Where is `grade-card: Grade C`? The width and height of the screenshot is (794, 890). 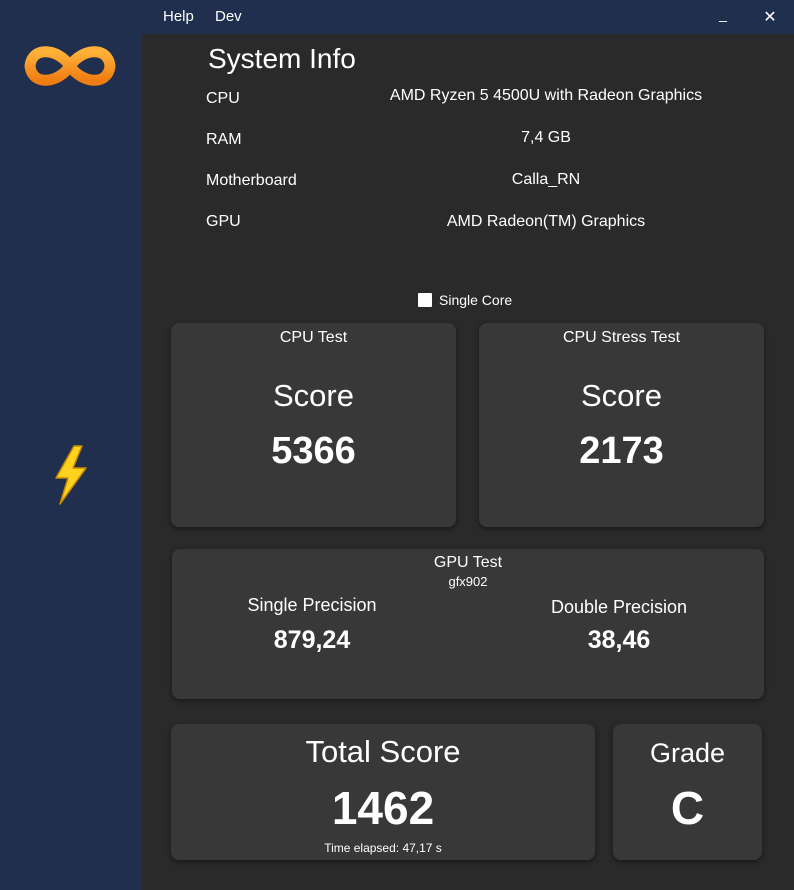
grade-card: Grade C is located at coordinates (687, 792).